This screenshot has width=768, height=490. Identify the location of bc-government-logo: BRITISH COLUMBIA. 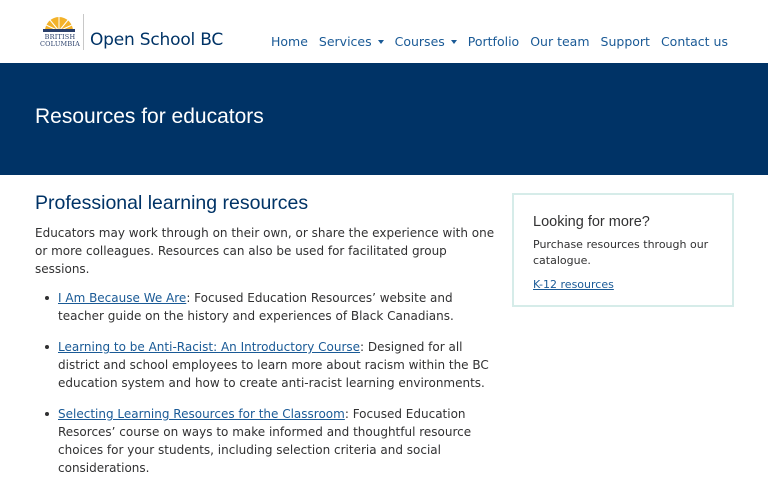
(60, 32).